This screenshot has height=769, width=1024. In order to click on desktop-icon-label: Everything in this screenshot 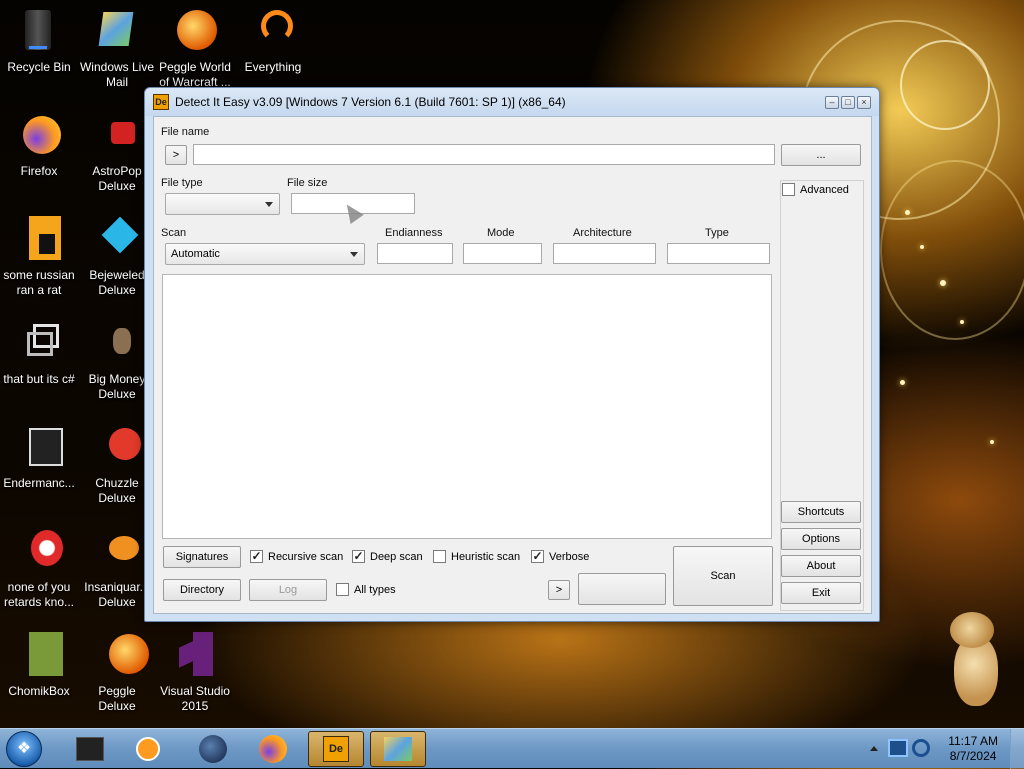, I will do `click(273, 67)`.